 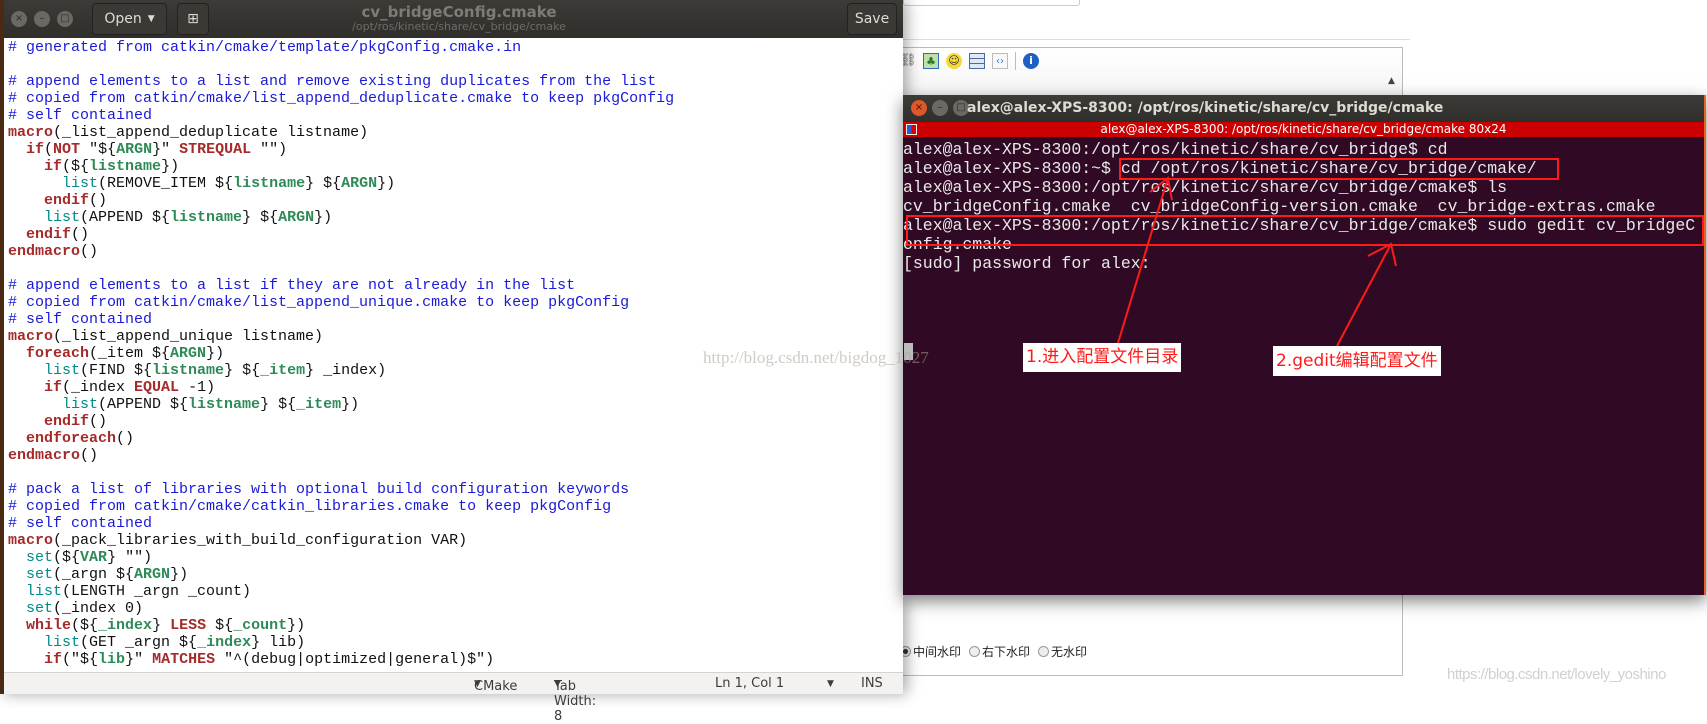 What do you see at coordinates (1145, 260) in the screenshot?
I see `arrow-step1` at bounding box center [1145, 260].